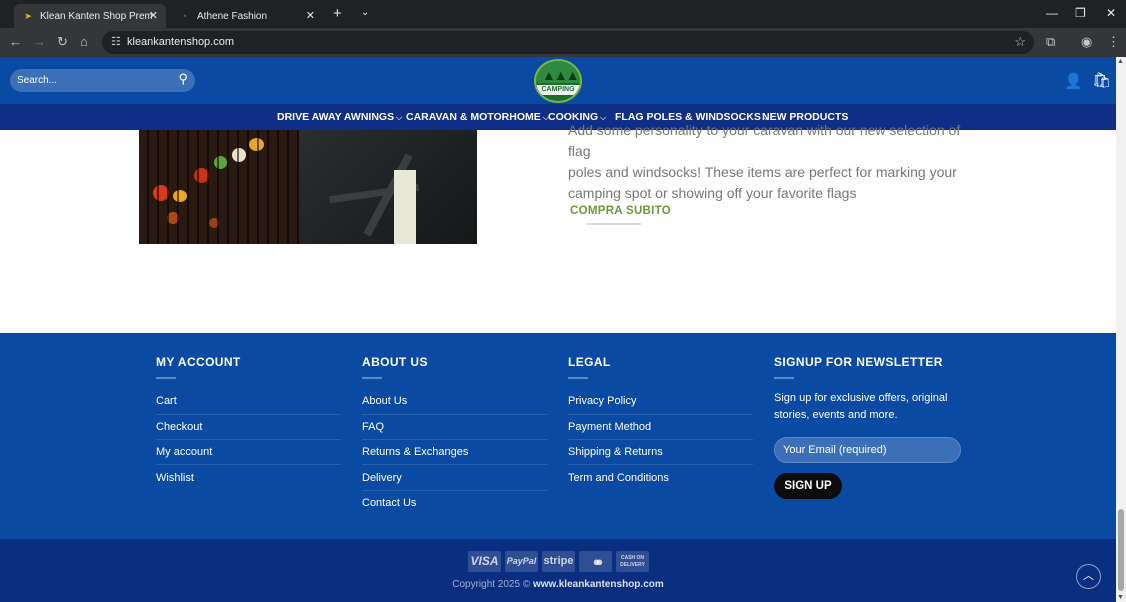  I want to click on copyright-text: Copyright 2025 © www.kleankantenshop.com, so click(558, 584).